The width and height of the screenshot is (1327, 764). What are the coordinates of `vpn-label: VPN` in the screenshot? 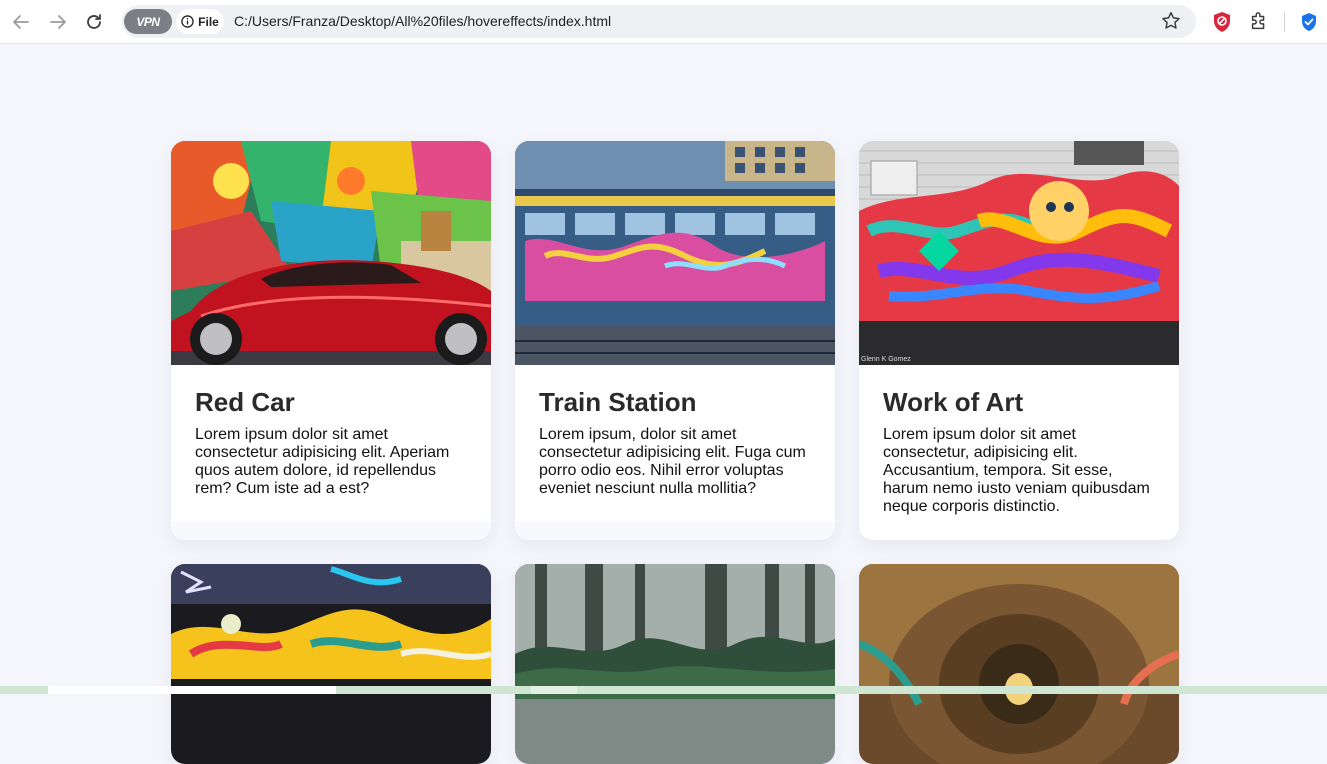 It's located at (148, 21).